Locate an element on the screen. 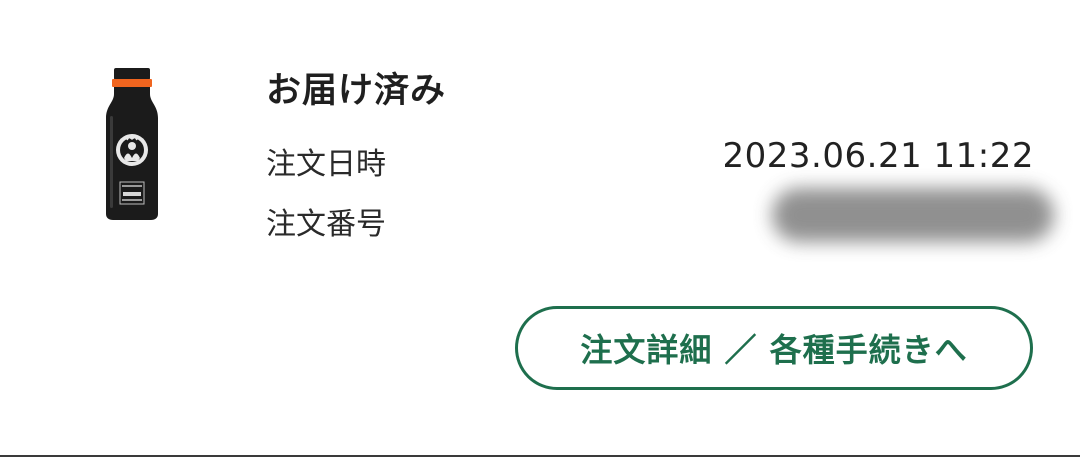 The height and width of the screenshot is (457, 1080). order-date-label: 注文日時 is located at coordinates (326, 164).